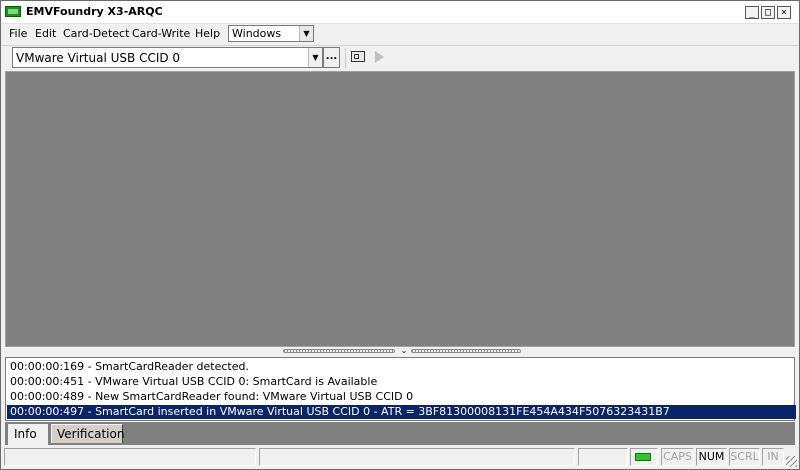  I want to click on reader-select-value: VMware Virtual USB CCID 0, so click(98, 58).